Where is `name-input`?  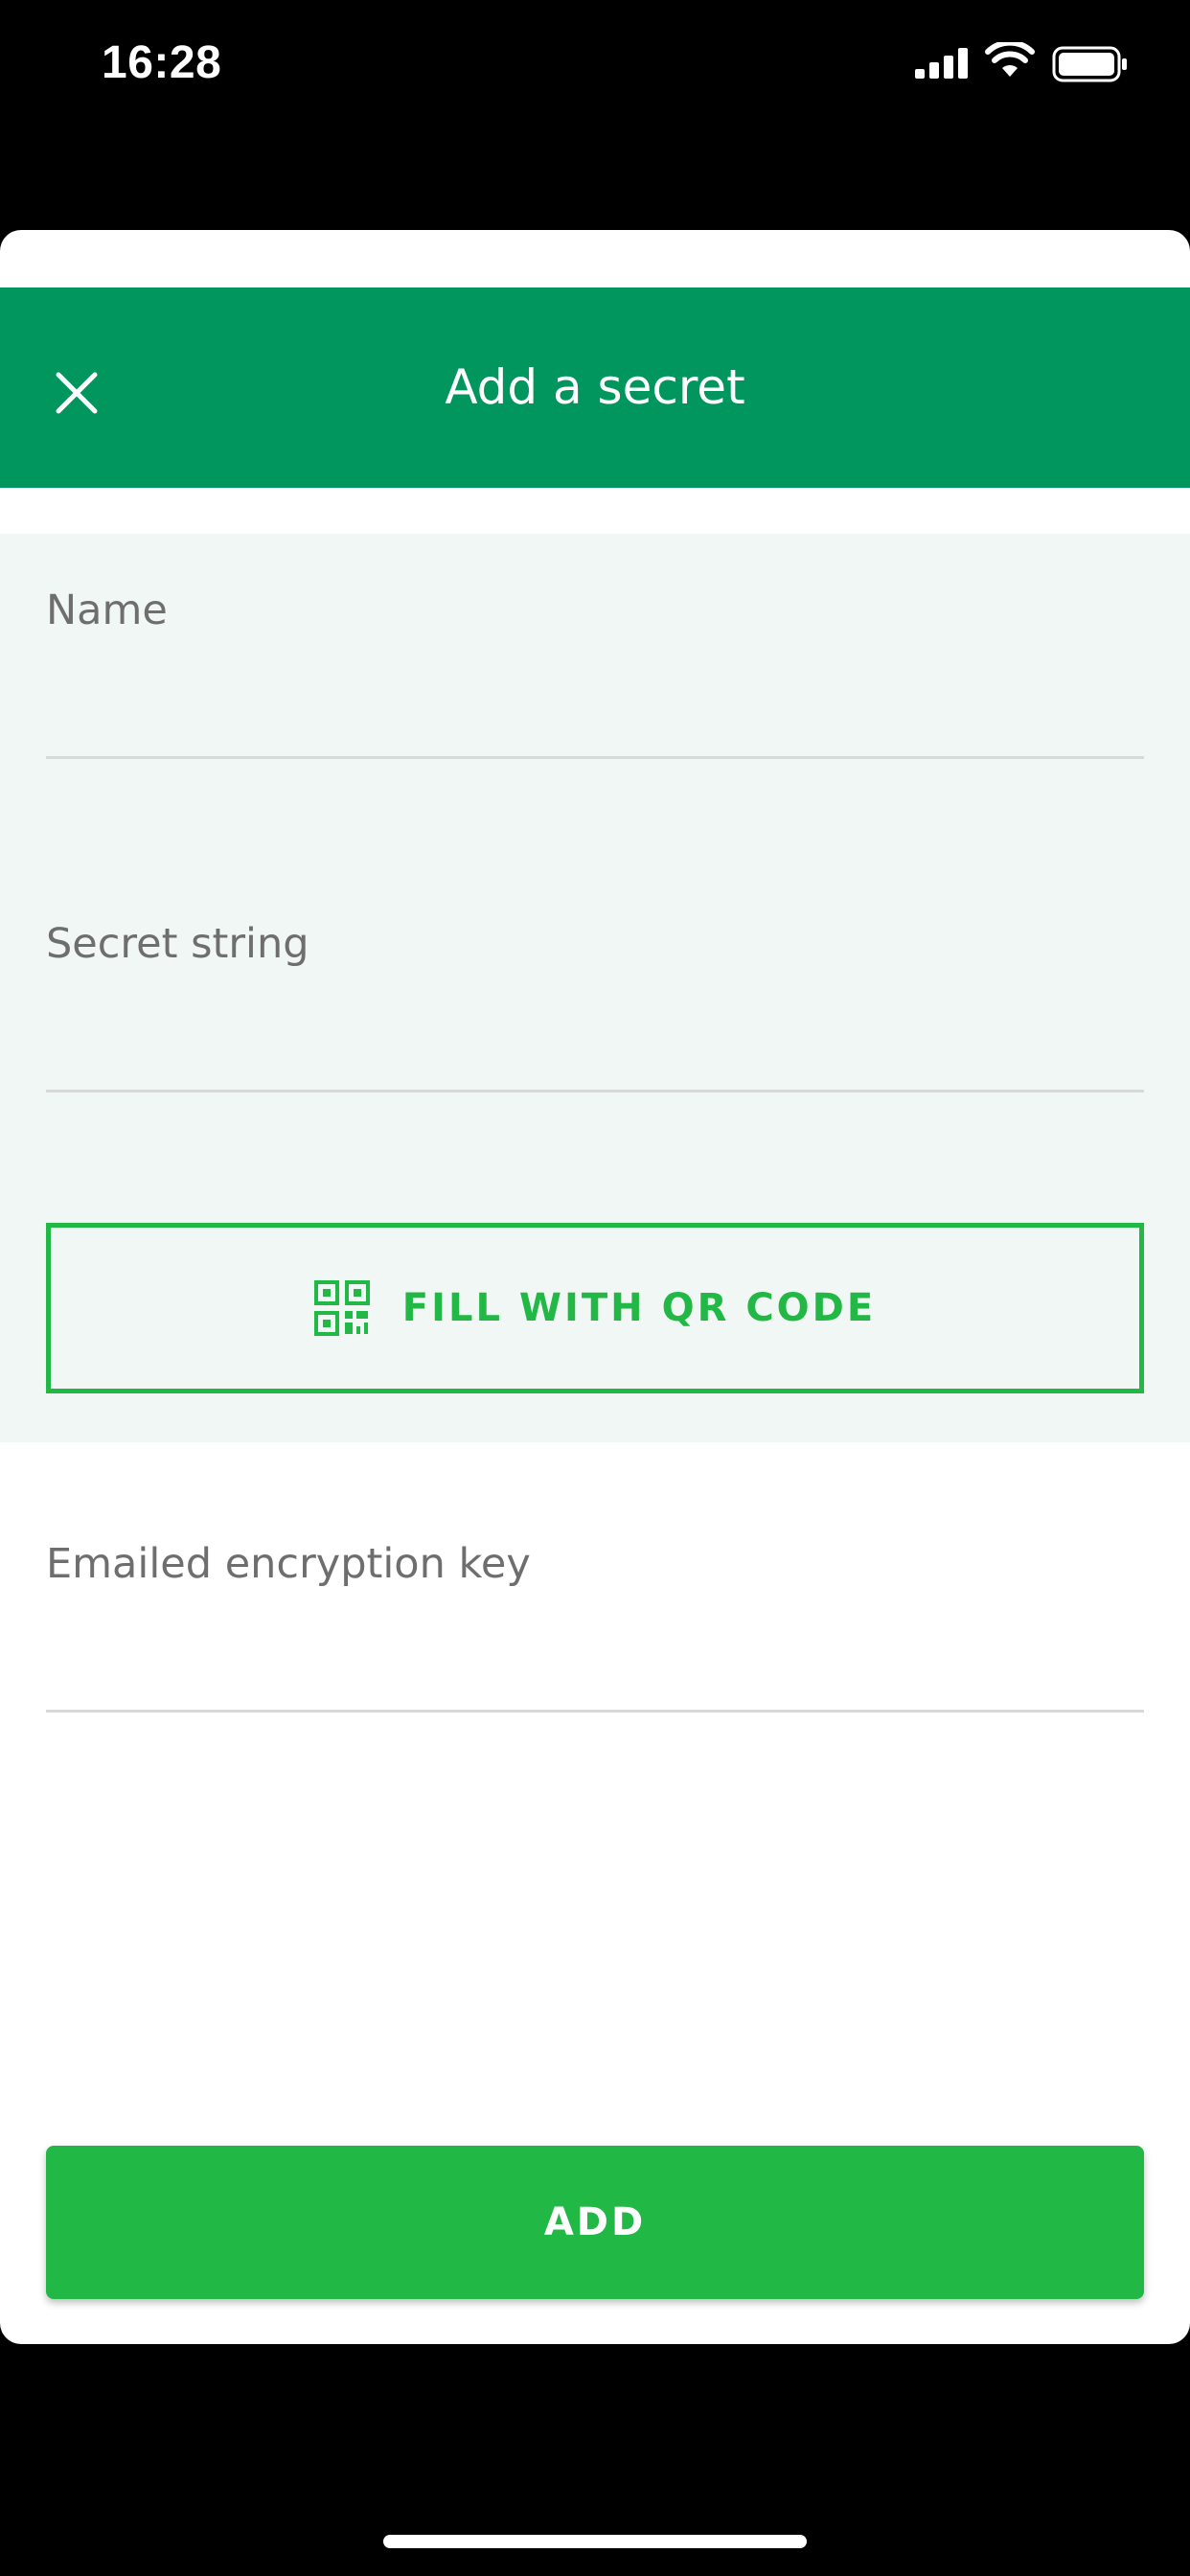 name-input is located at coordinates (595, 692).